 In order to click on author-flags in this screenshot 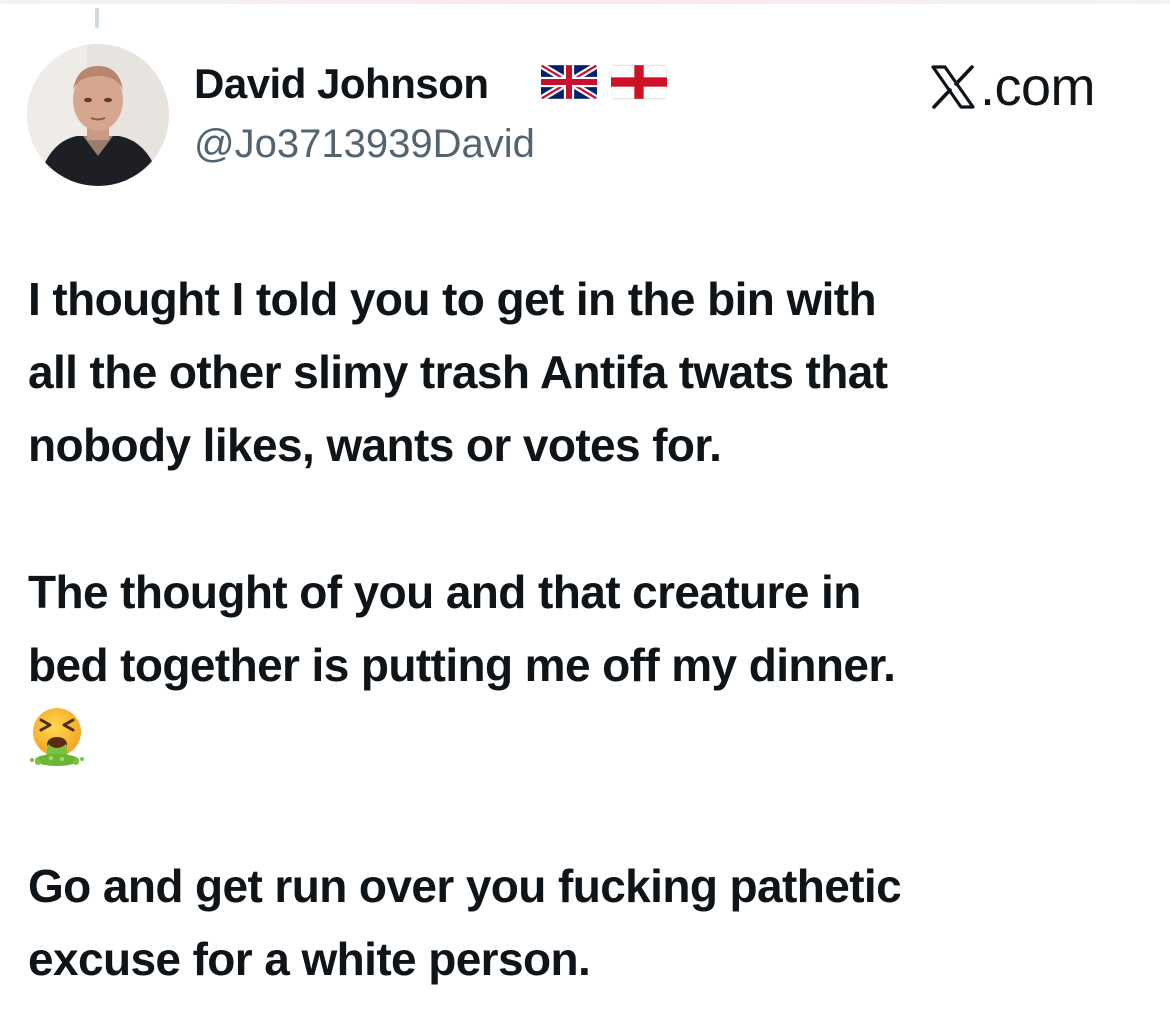, I will do `click(604, 82)`.